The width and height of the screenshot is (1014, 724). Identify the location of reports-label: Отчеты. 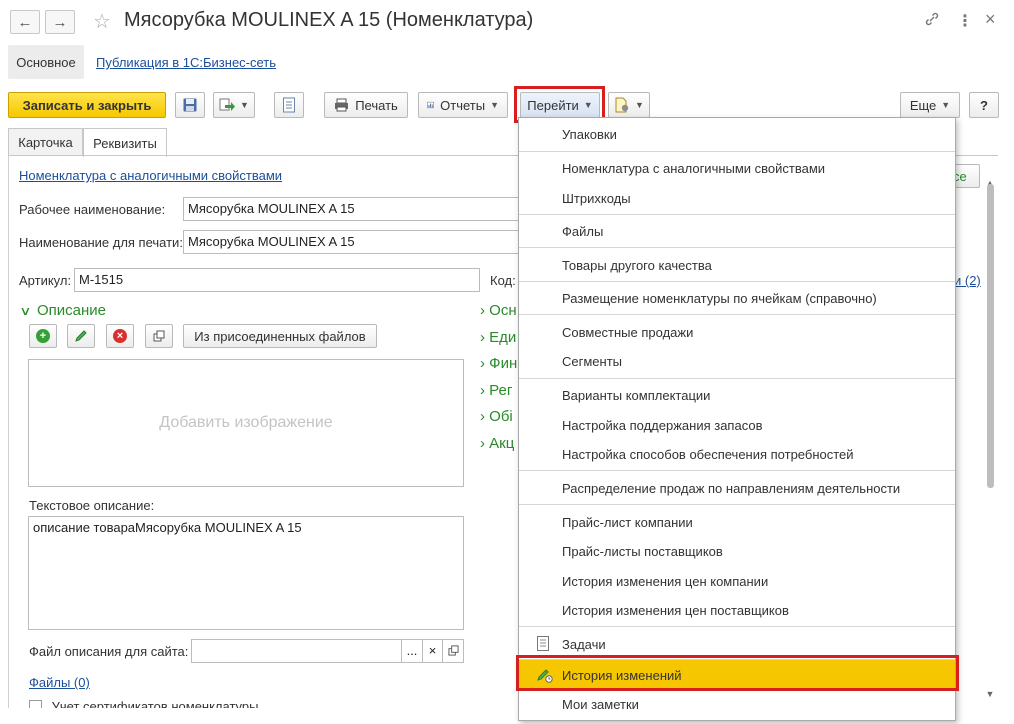
(463, 105).